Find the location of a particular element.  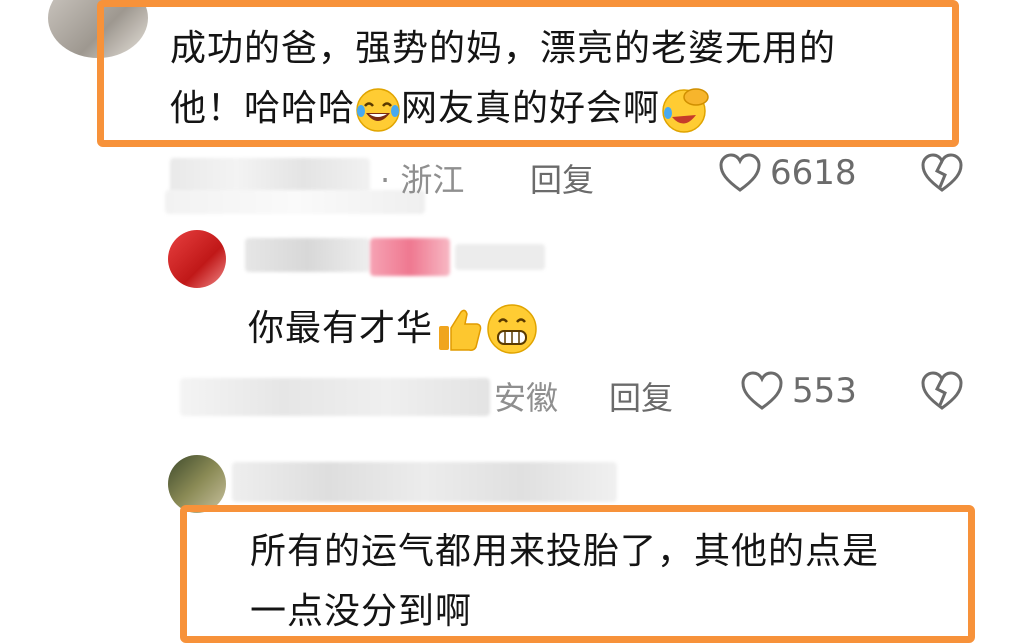

reply-text: 你最有才华 is located at coordinates (393, 329).